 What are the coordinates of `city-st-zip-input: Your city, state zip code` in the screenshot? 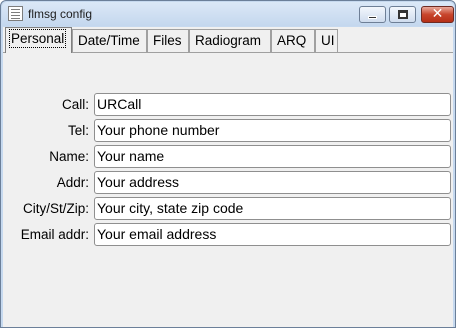 It's located at (272, 208).